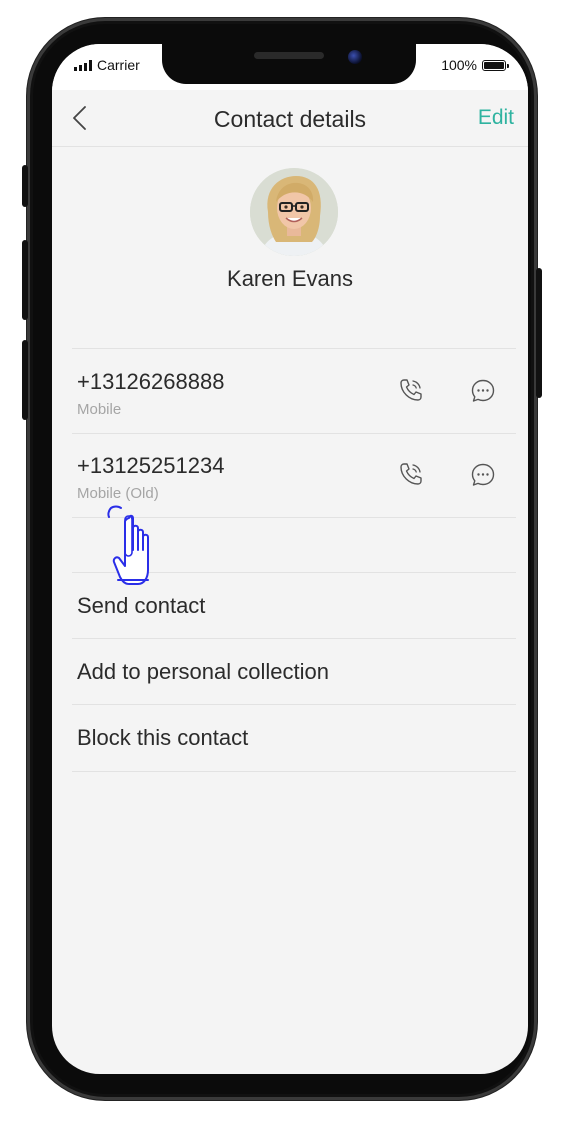 This screenshot has height=1124, width=564. I want to click on action-label: Add to personal collection, so click(203, 671).